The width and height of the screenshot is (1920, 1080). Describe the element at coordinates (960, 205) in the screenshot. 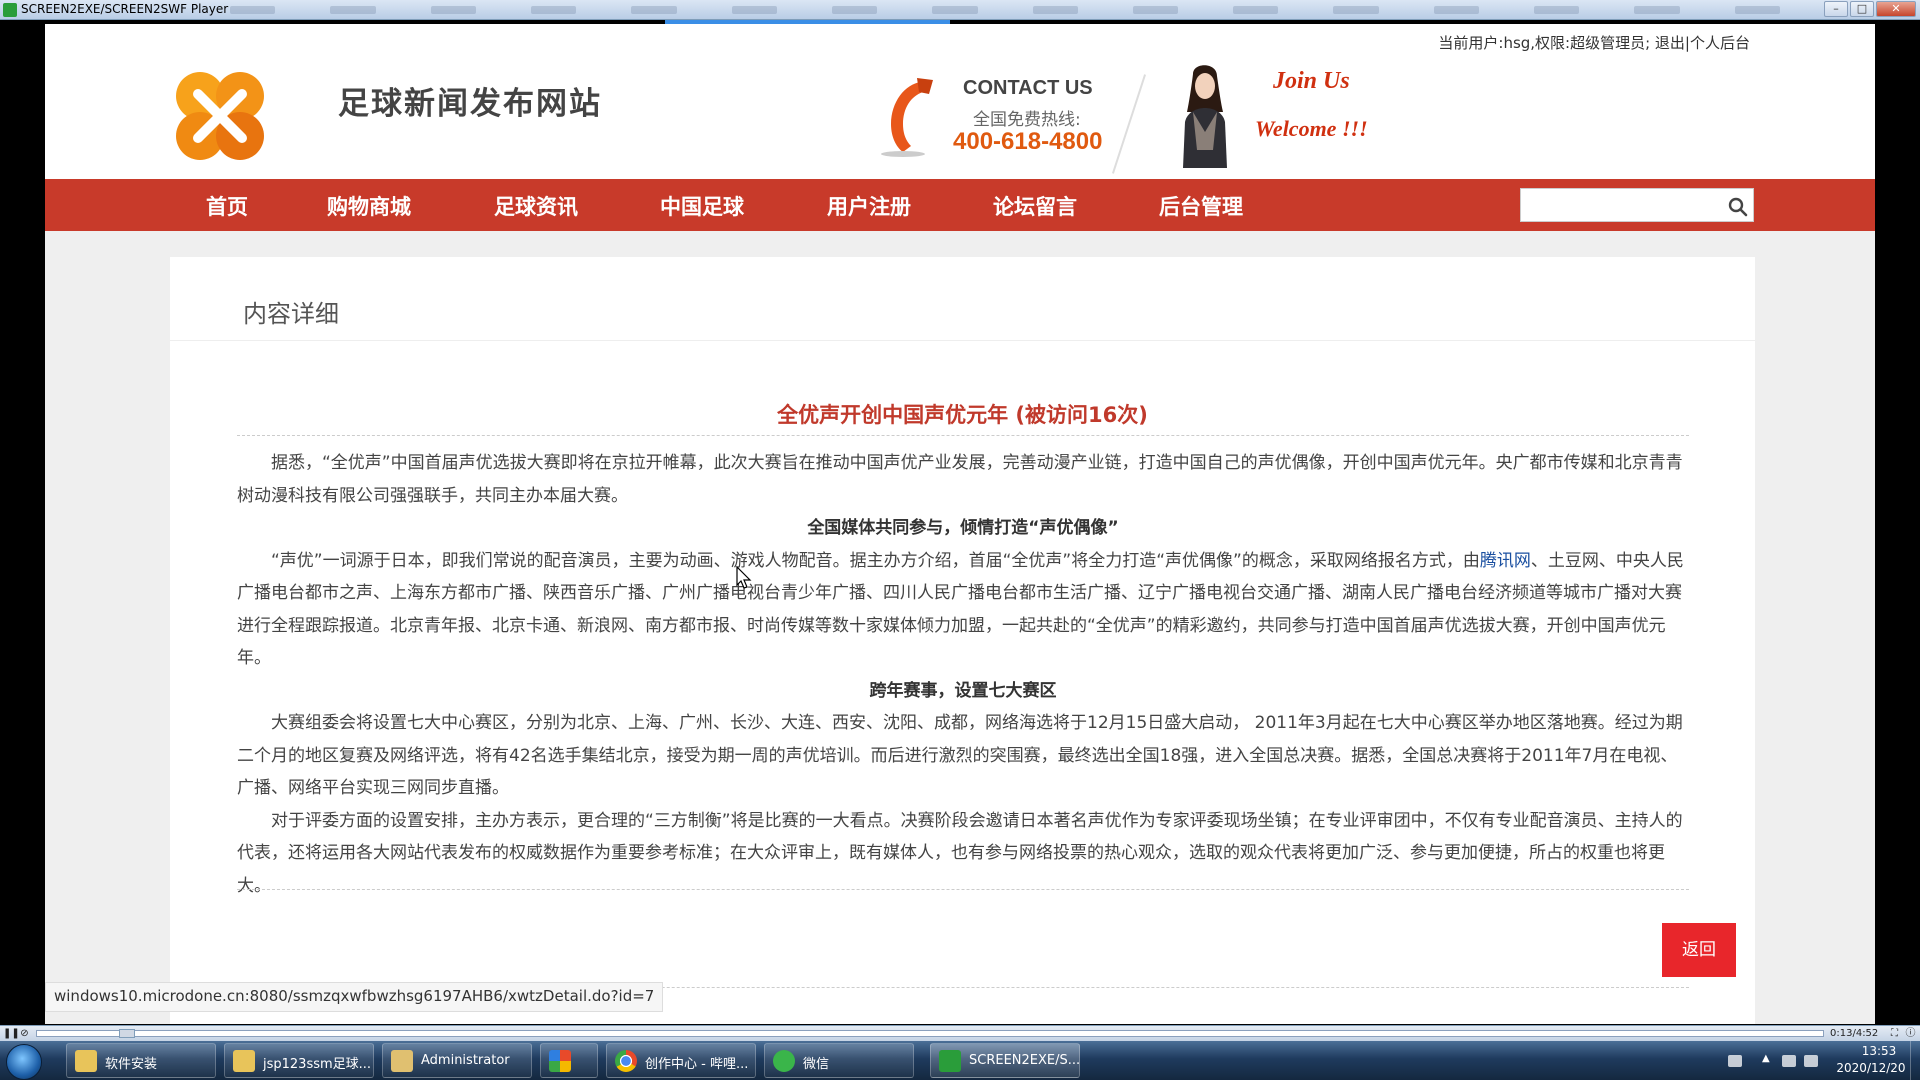

I see `main-nav: 首页 购物商城 足球资讯 中国足球 用户注册 论坛留言 后台管理` at that location.